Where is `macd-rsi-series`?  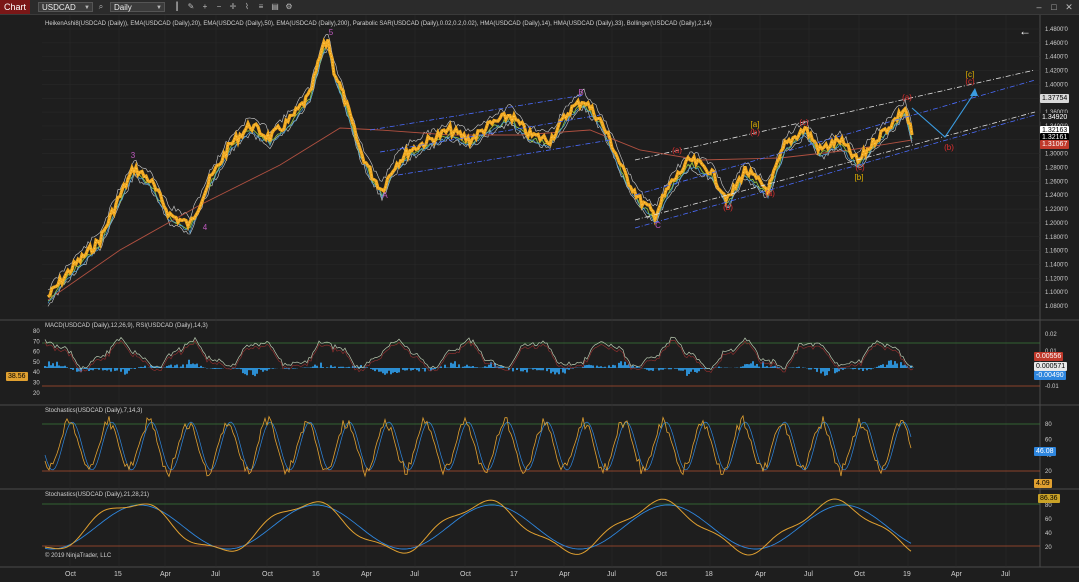 macd-rsi-series is located at coordinates (541, 361).